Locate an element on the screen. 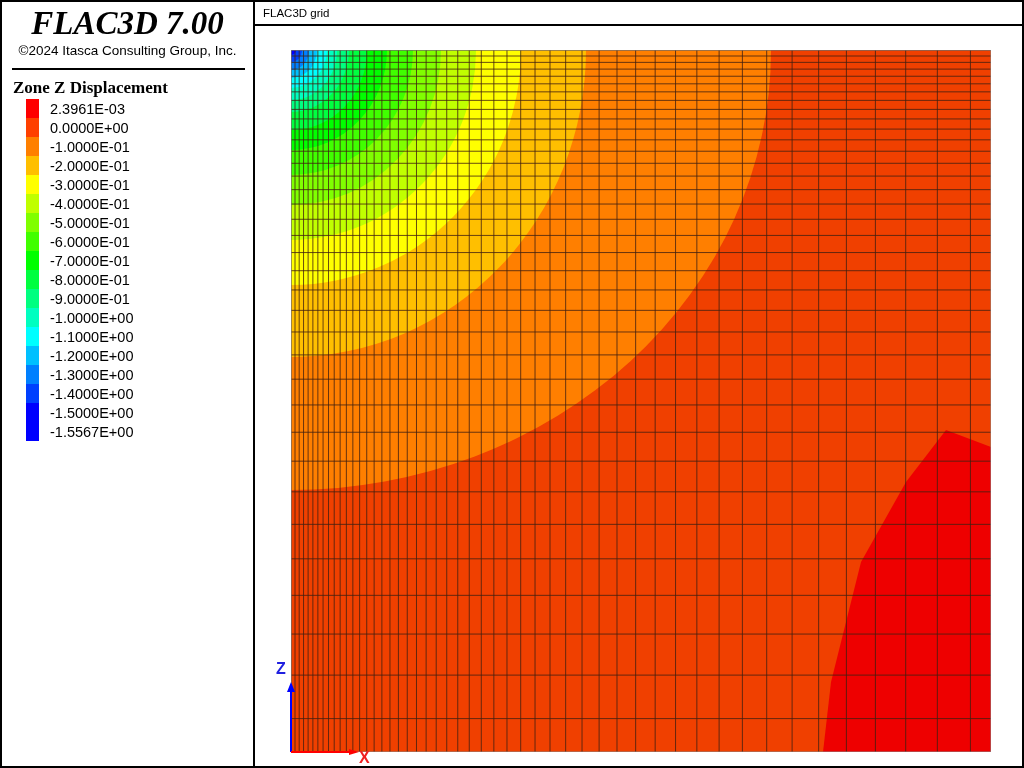 The width and height of the screenshot is (1024, 768). legend-label: -5.0000E-01 is located at coordinates (90, 222).